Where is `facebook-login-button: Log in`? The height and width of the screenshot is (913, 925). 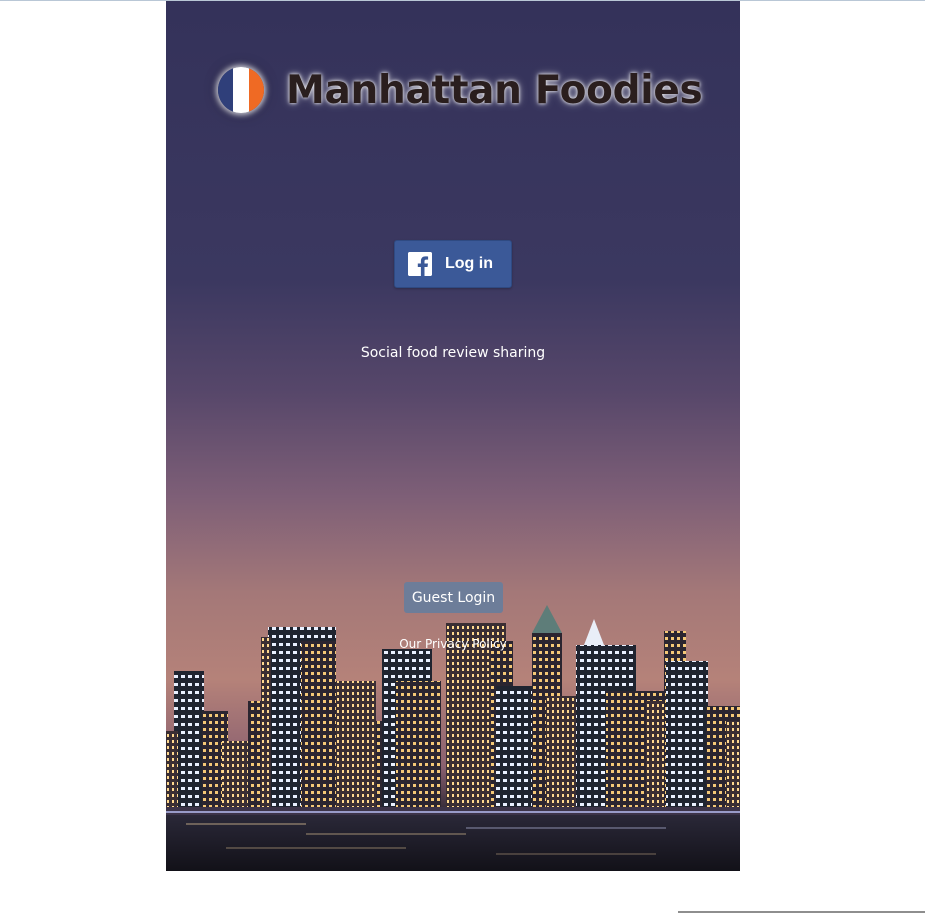
facebook-login-button: Log in is located at coordinates (453, 264).